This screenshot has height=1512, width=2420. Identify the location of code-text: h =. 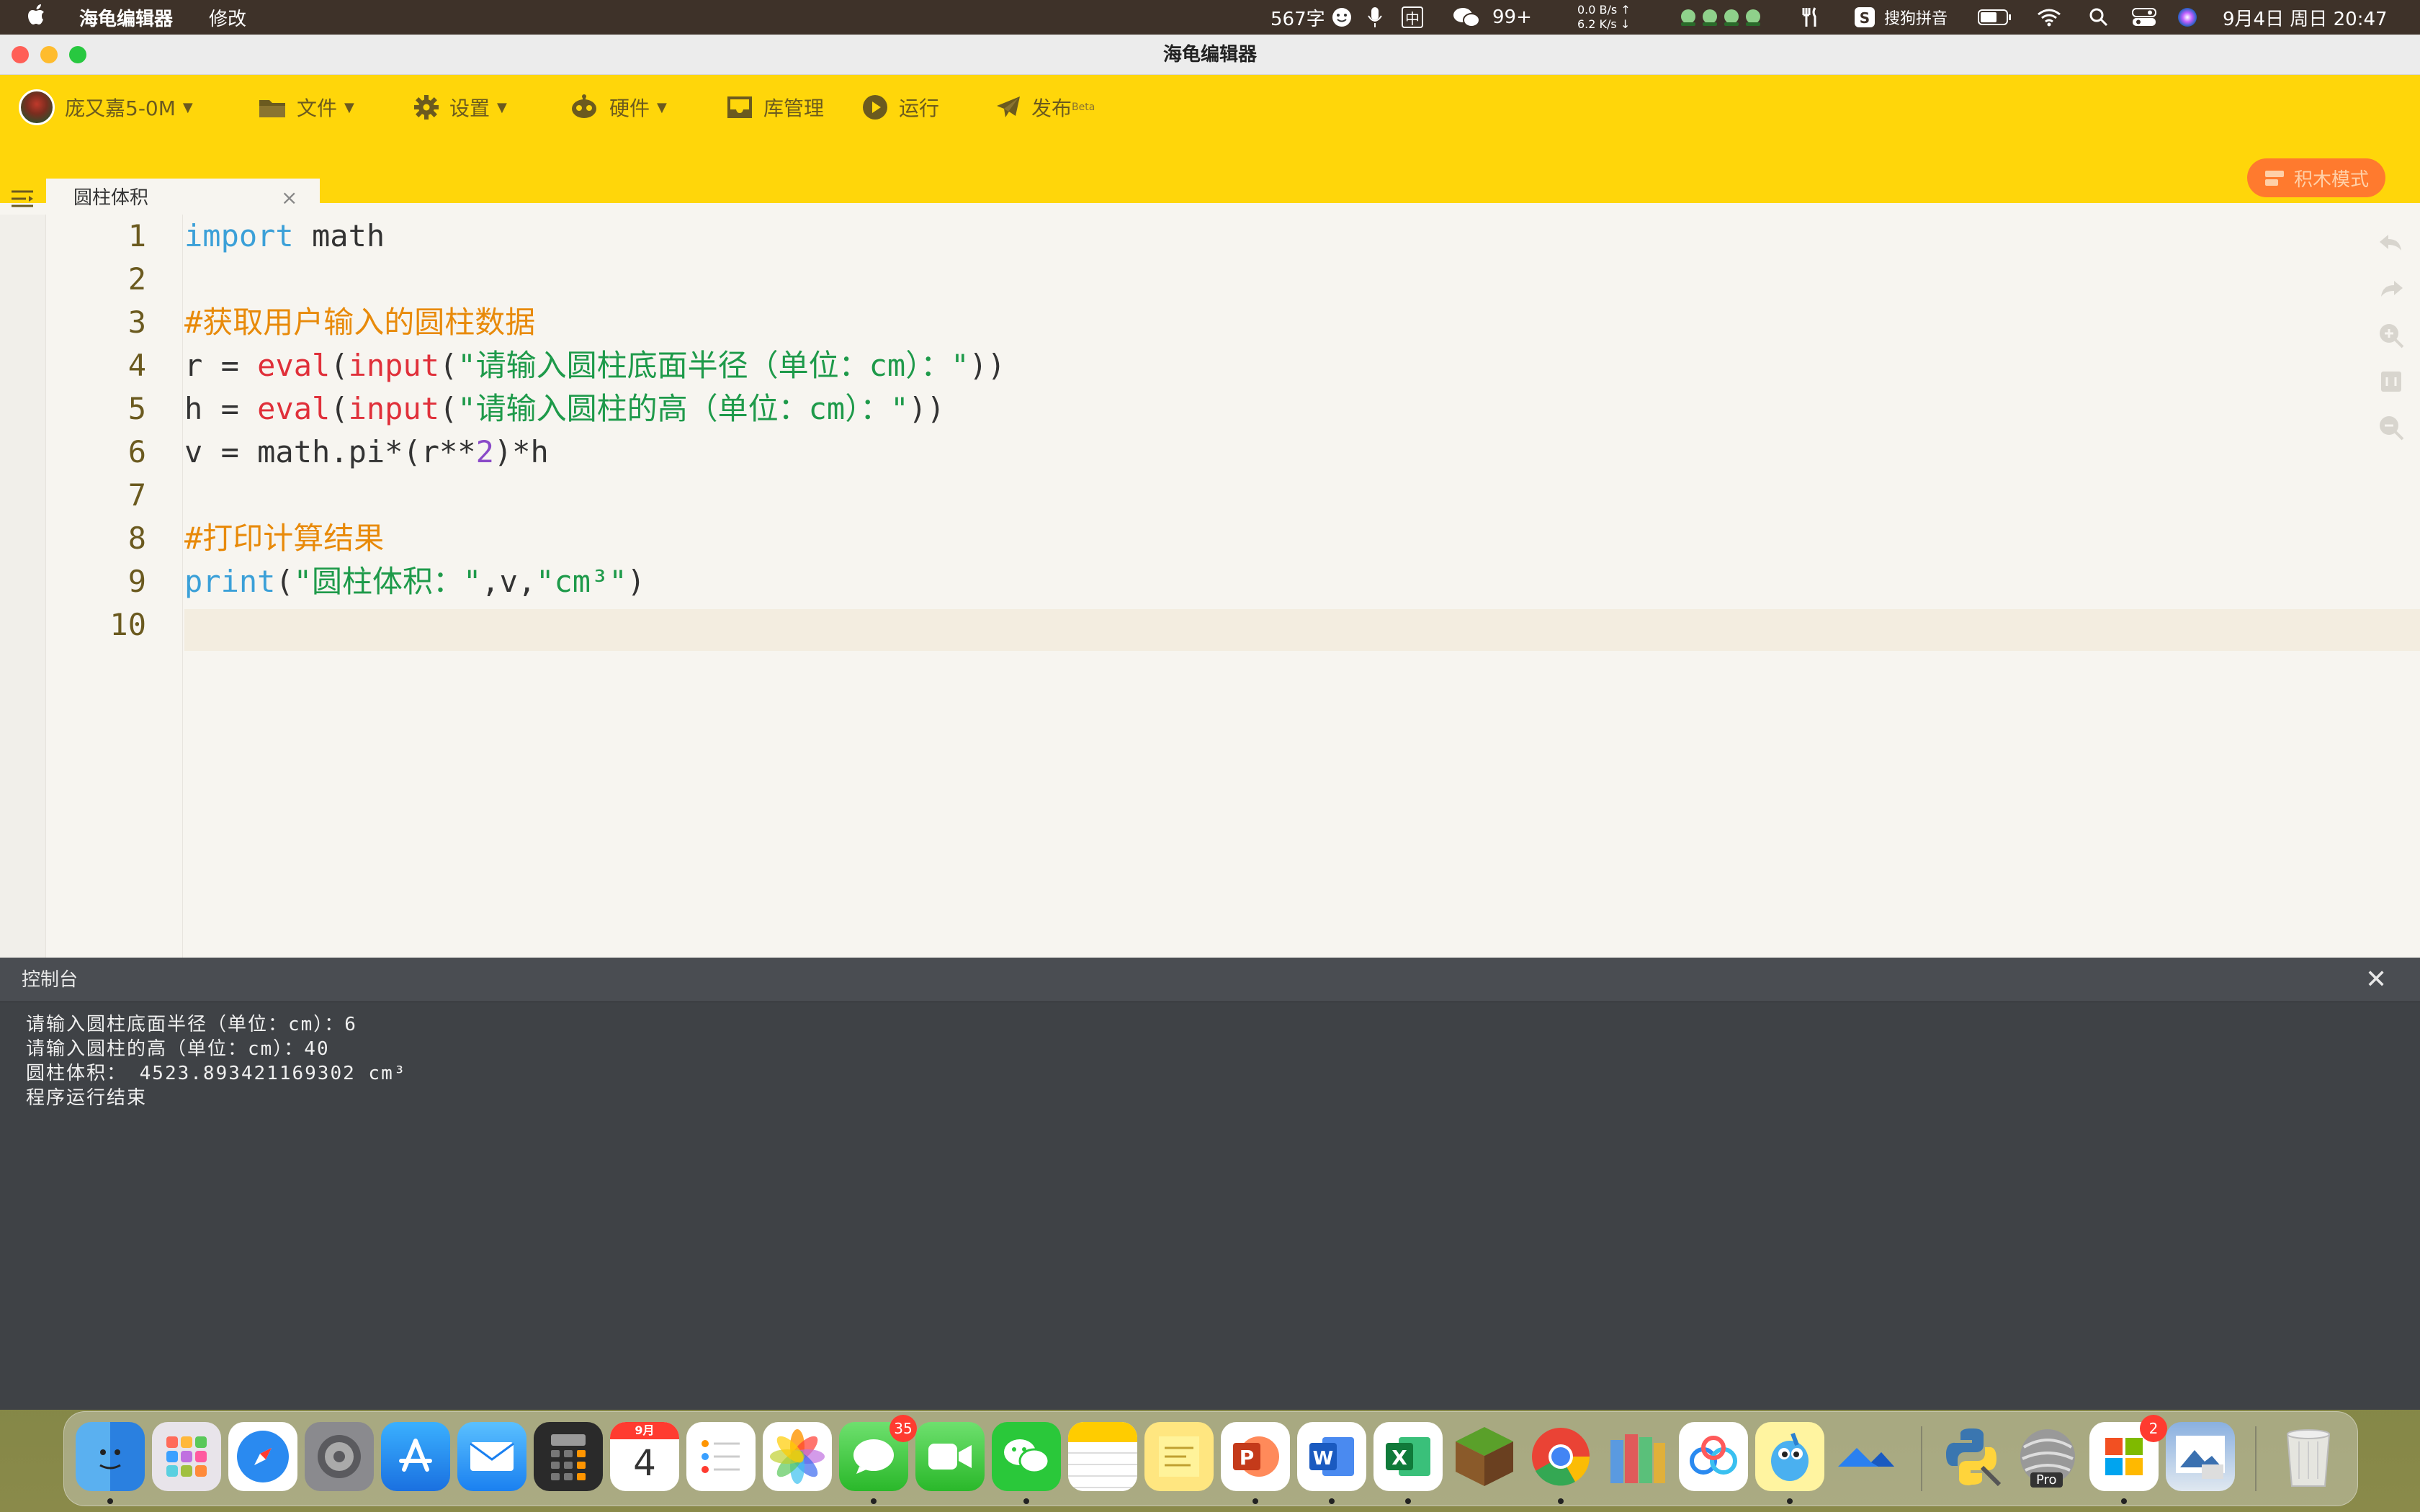
(221, 408).